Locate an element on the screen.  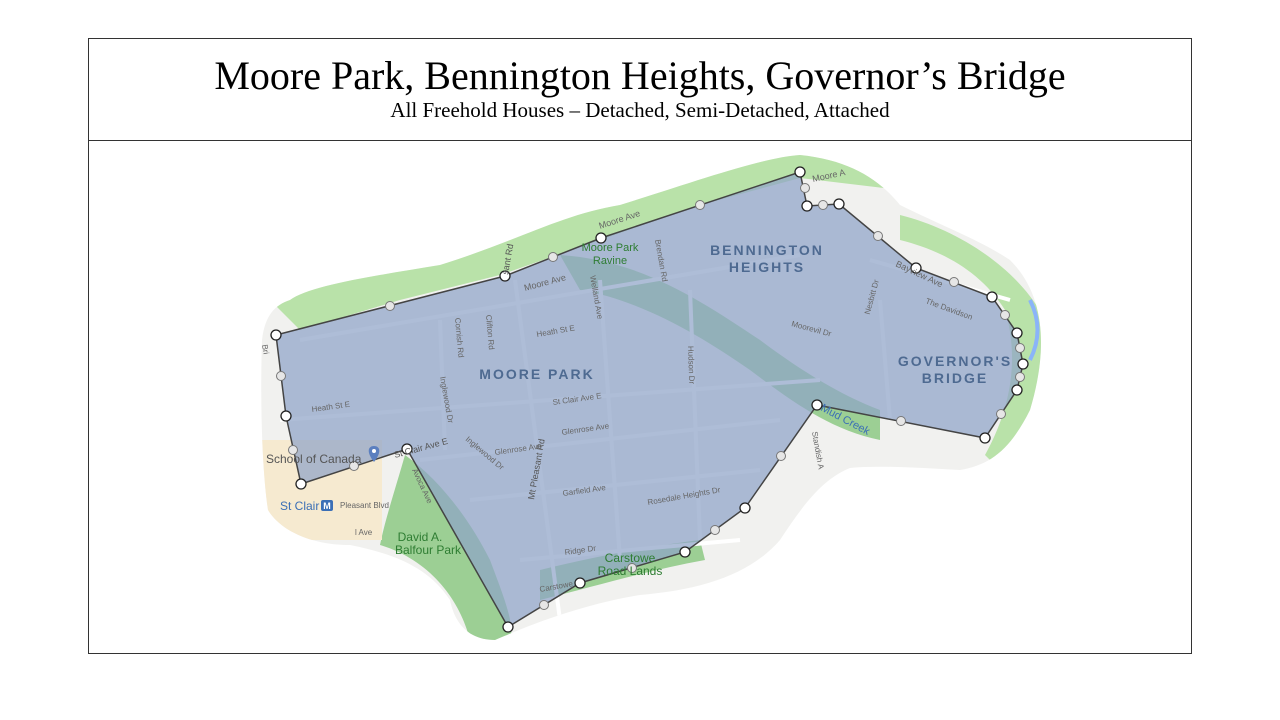
subway-icon: M is located at coordinates (327, 505).